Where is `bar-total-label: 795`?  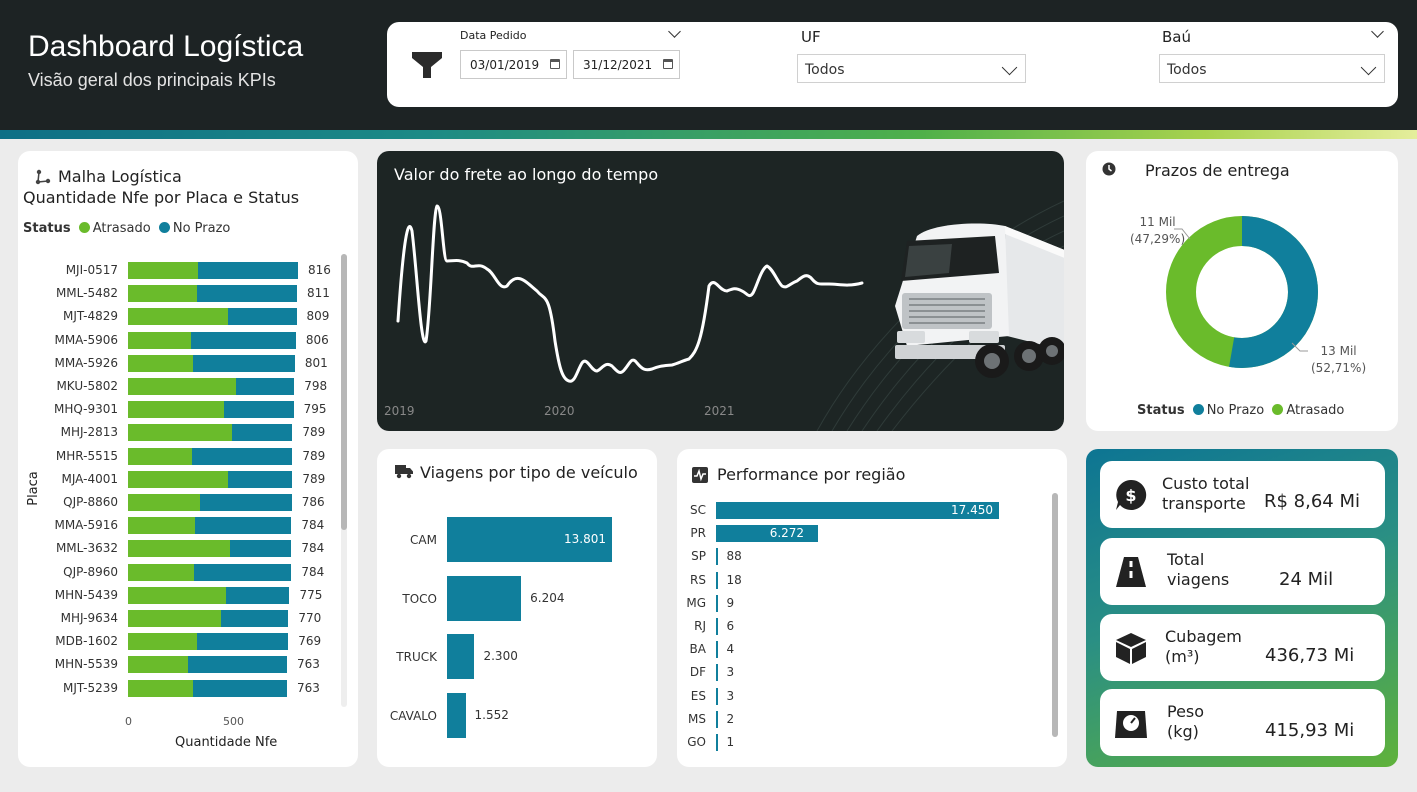 bar-total-label: 795 is located at coordinates (315, 409).